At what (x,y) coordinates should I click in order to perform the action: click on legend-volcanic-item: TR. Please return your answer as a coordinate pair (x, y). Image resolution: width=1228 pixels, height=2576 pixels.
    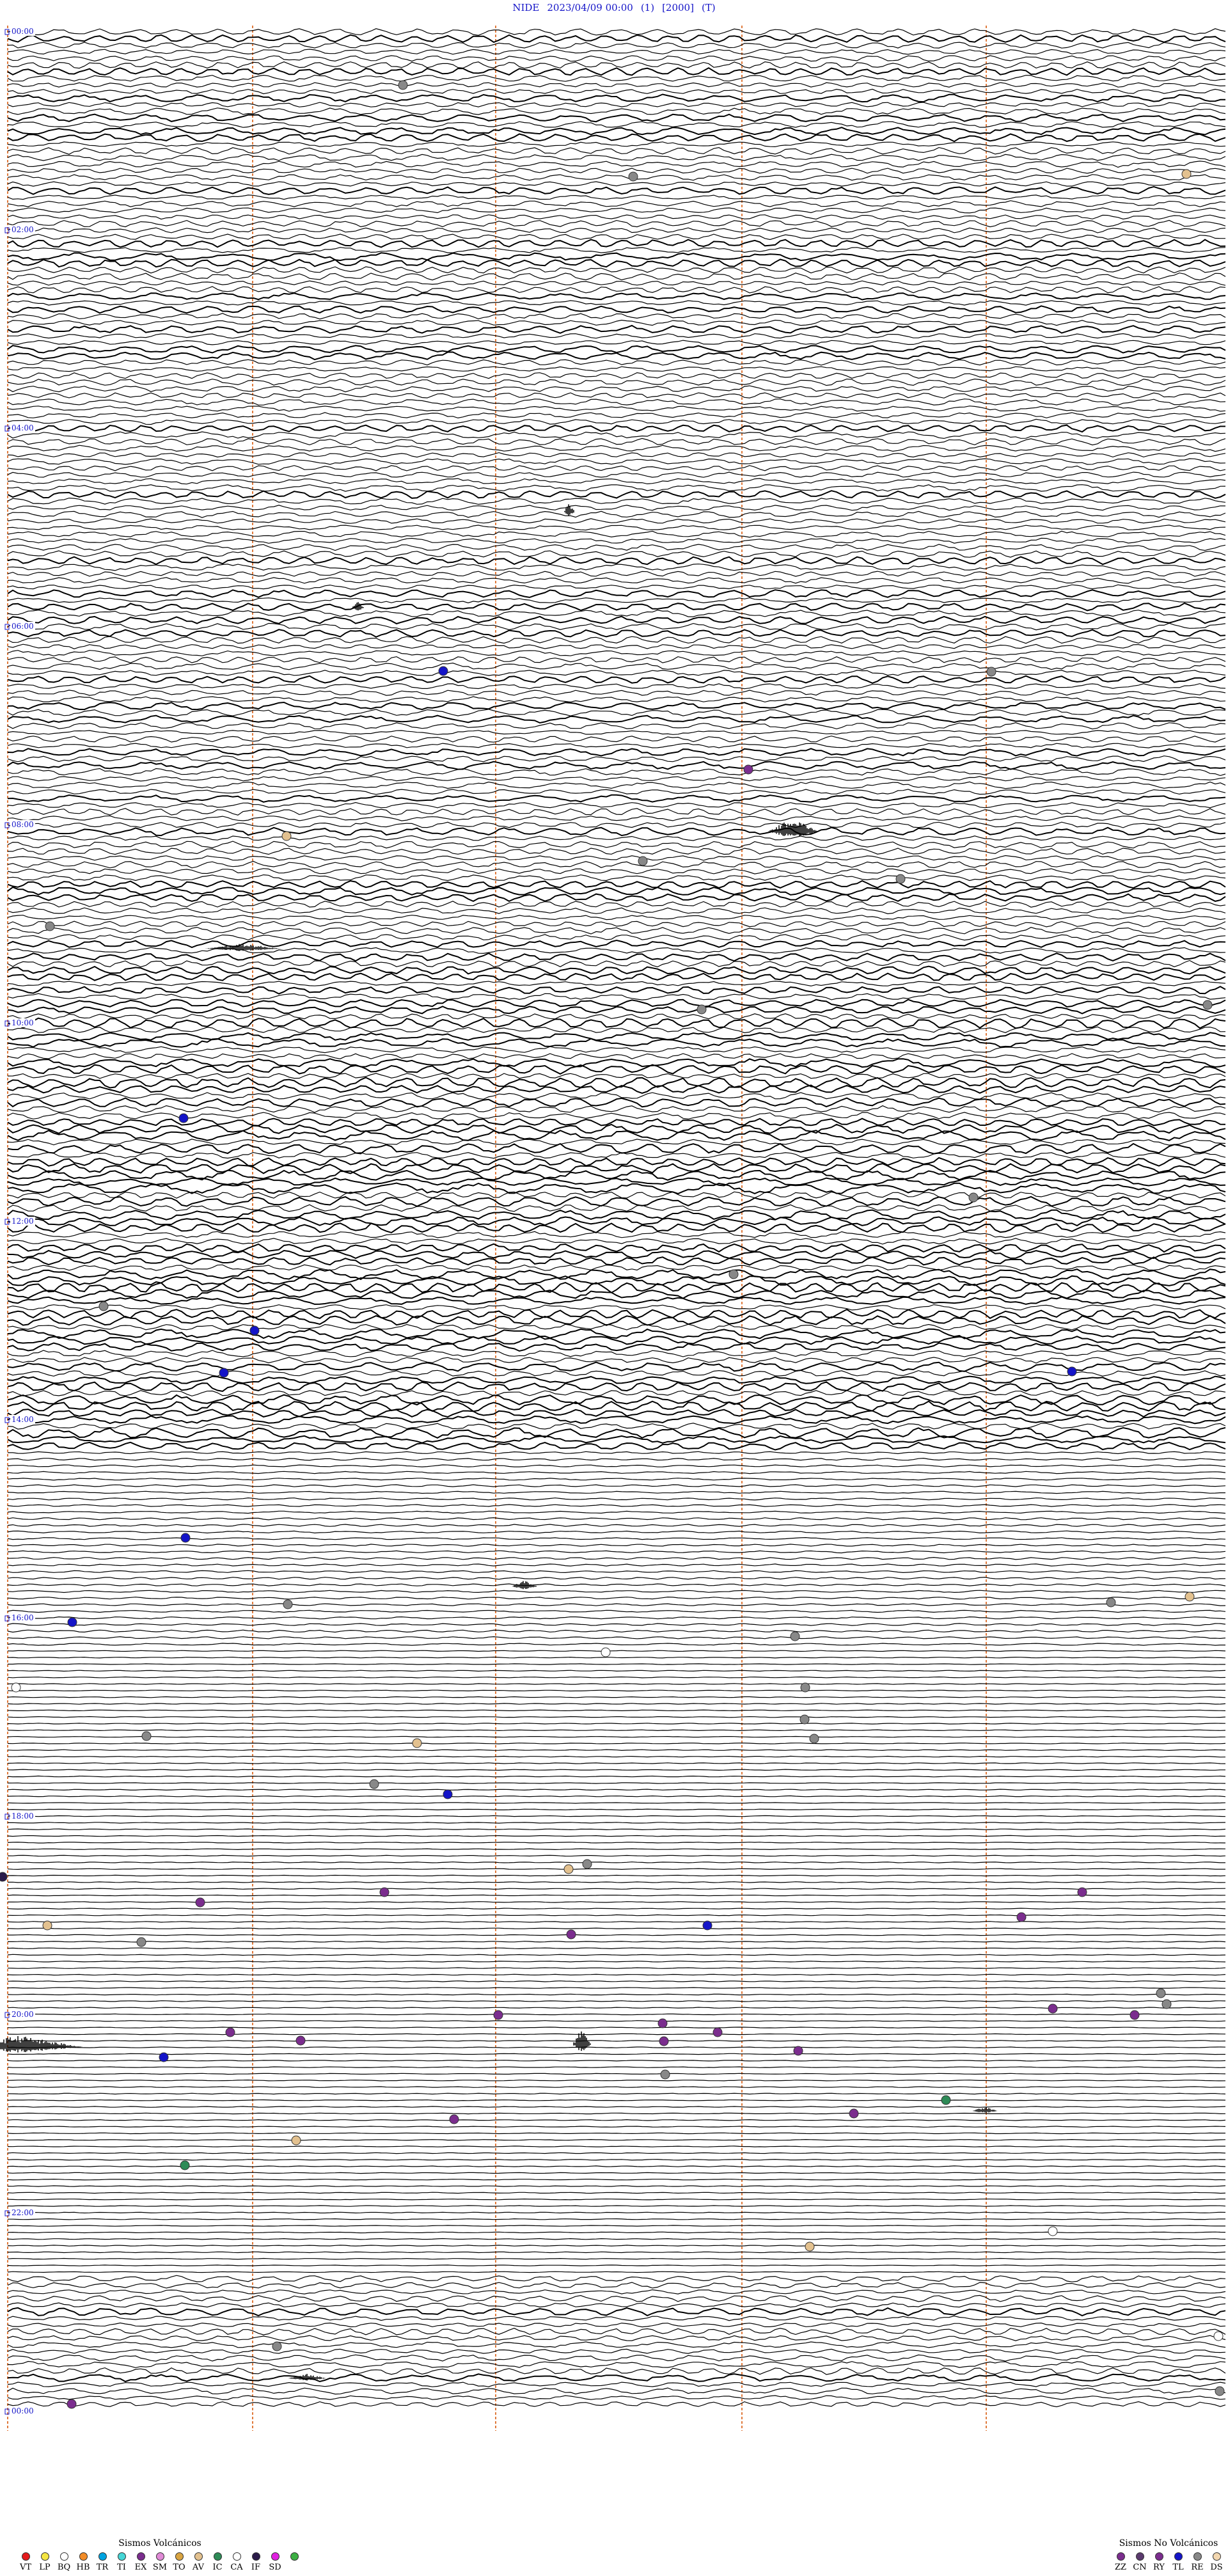
    Looking at the image, I should click on (102, 2562).